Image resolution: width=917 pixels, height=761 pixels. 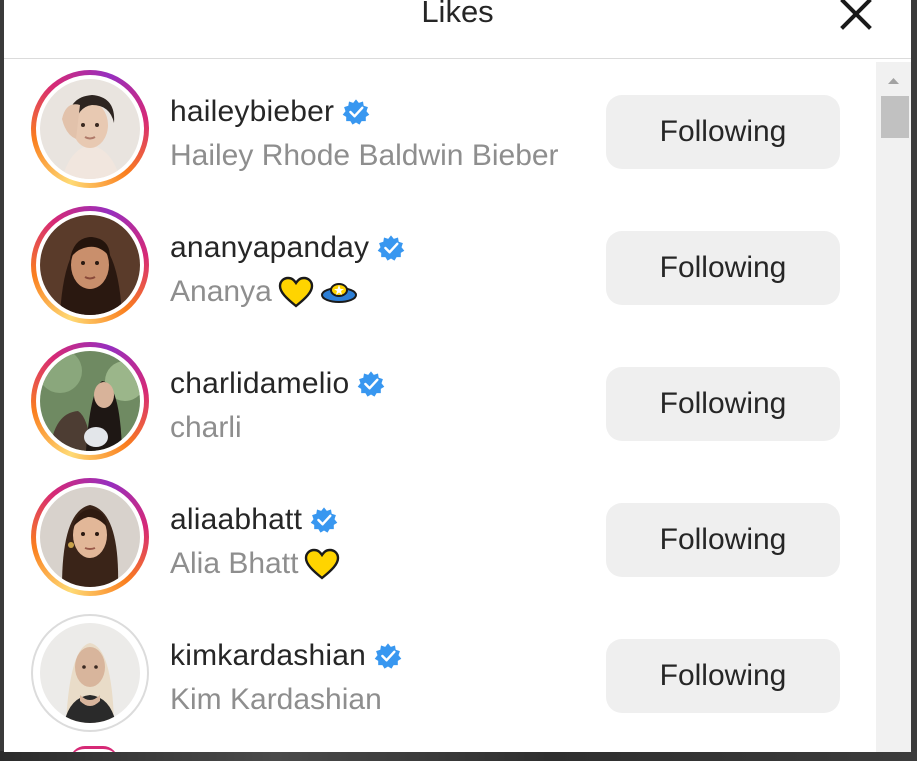 What do you see at coordinates (458, 756) in the screenshot?
I see `page-backdrop` at bounding box center [458, 756].